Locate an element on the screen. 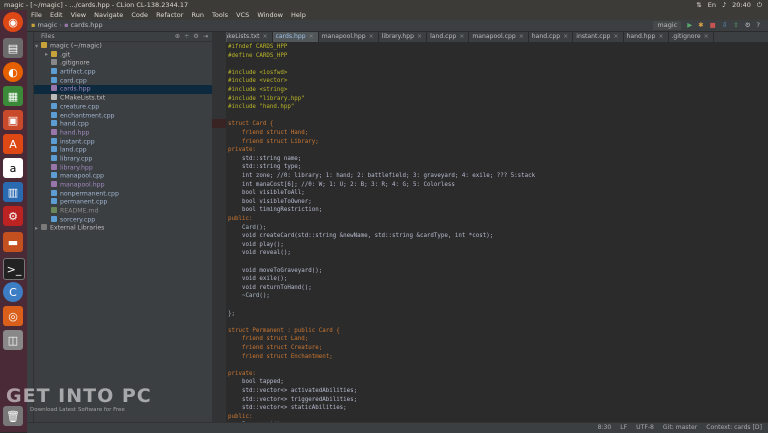 This screenshot has width=768, height=433. tree-item-label: hand.cpp is located at coordinates (74, 124).